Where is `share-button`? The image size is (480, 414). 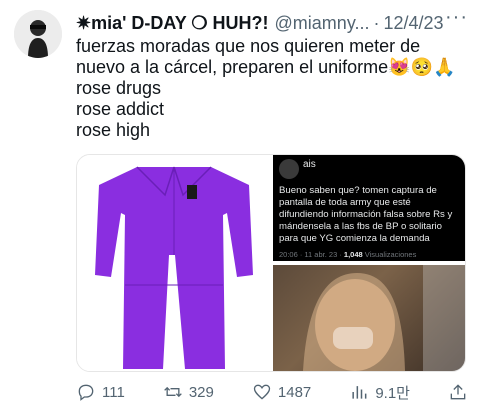
share-button is located at coordinates (458, 392).